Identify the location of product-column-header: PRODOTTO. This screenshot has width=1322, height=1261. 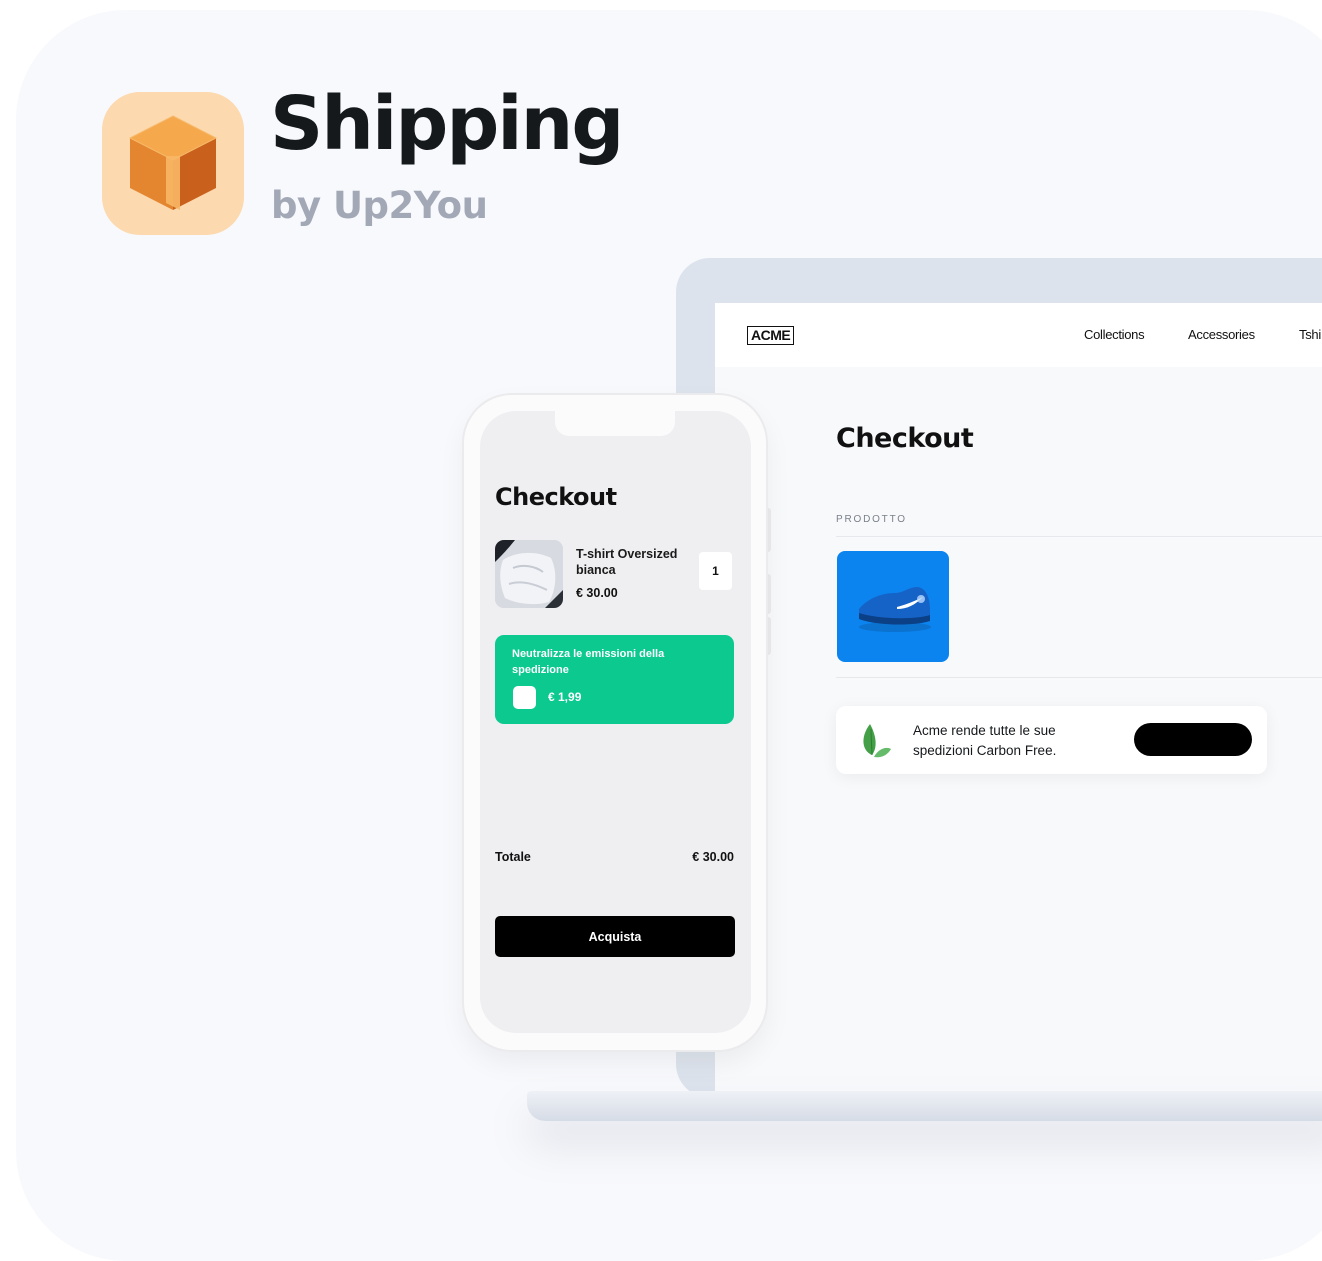
(871, 519).